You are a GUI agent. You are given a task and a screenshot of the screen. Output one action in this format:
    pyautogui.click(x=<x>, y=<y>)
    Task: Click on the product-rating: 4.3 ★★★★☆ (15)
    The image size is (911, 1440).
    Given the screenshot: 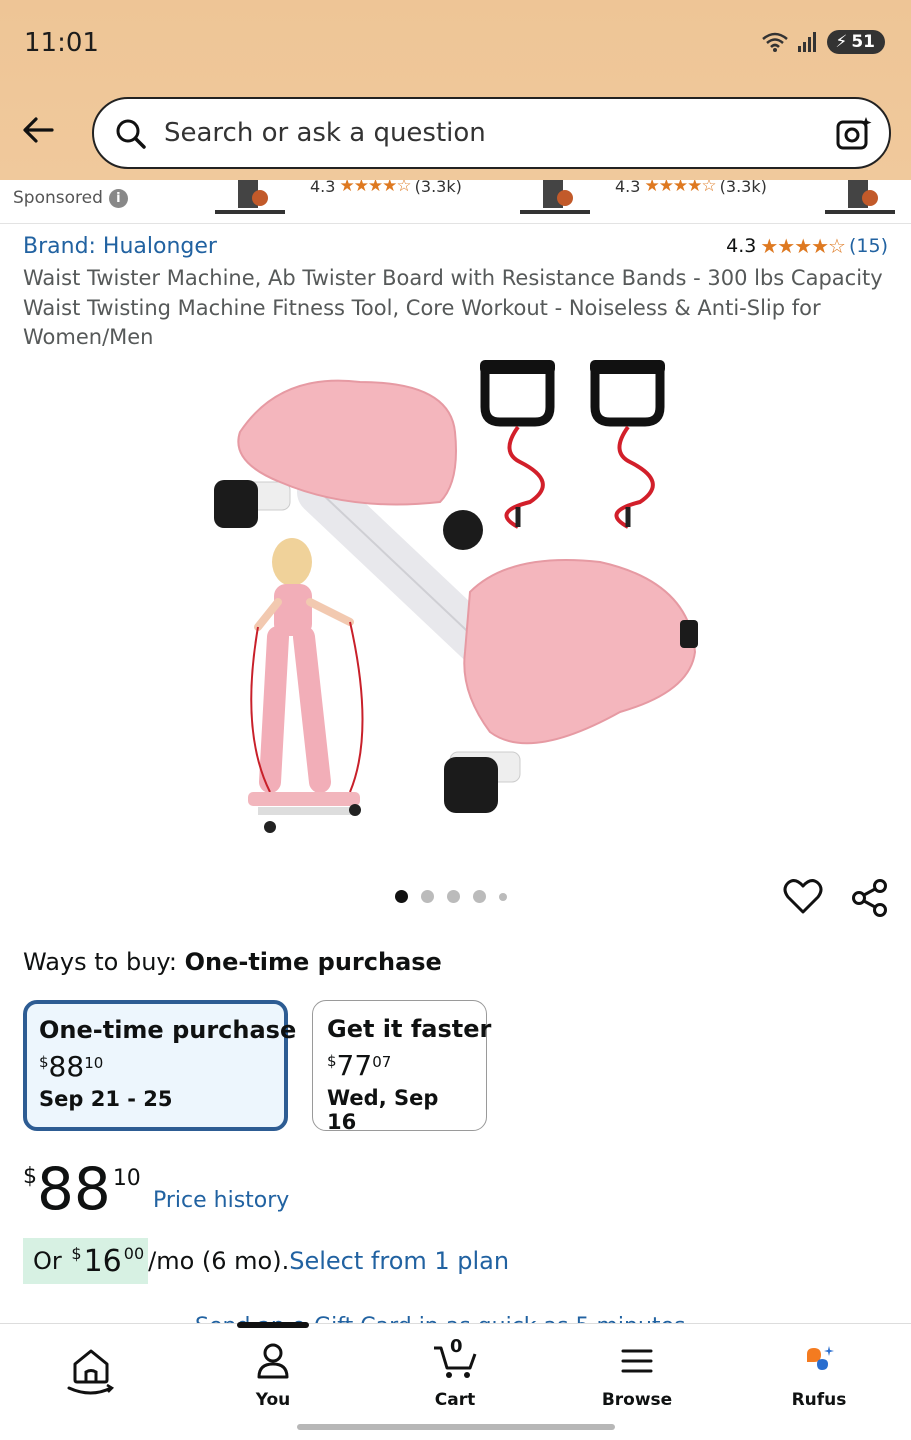 What is the action you would take?
    pyautogui.click(x=807, y=246)
    